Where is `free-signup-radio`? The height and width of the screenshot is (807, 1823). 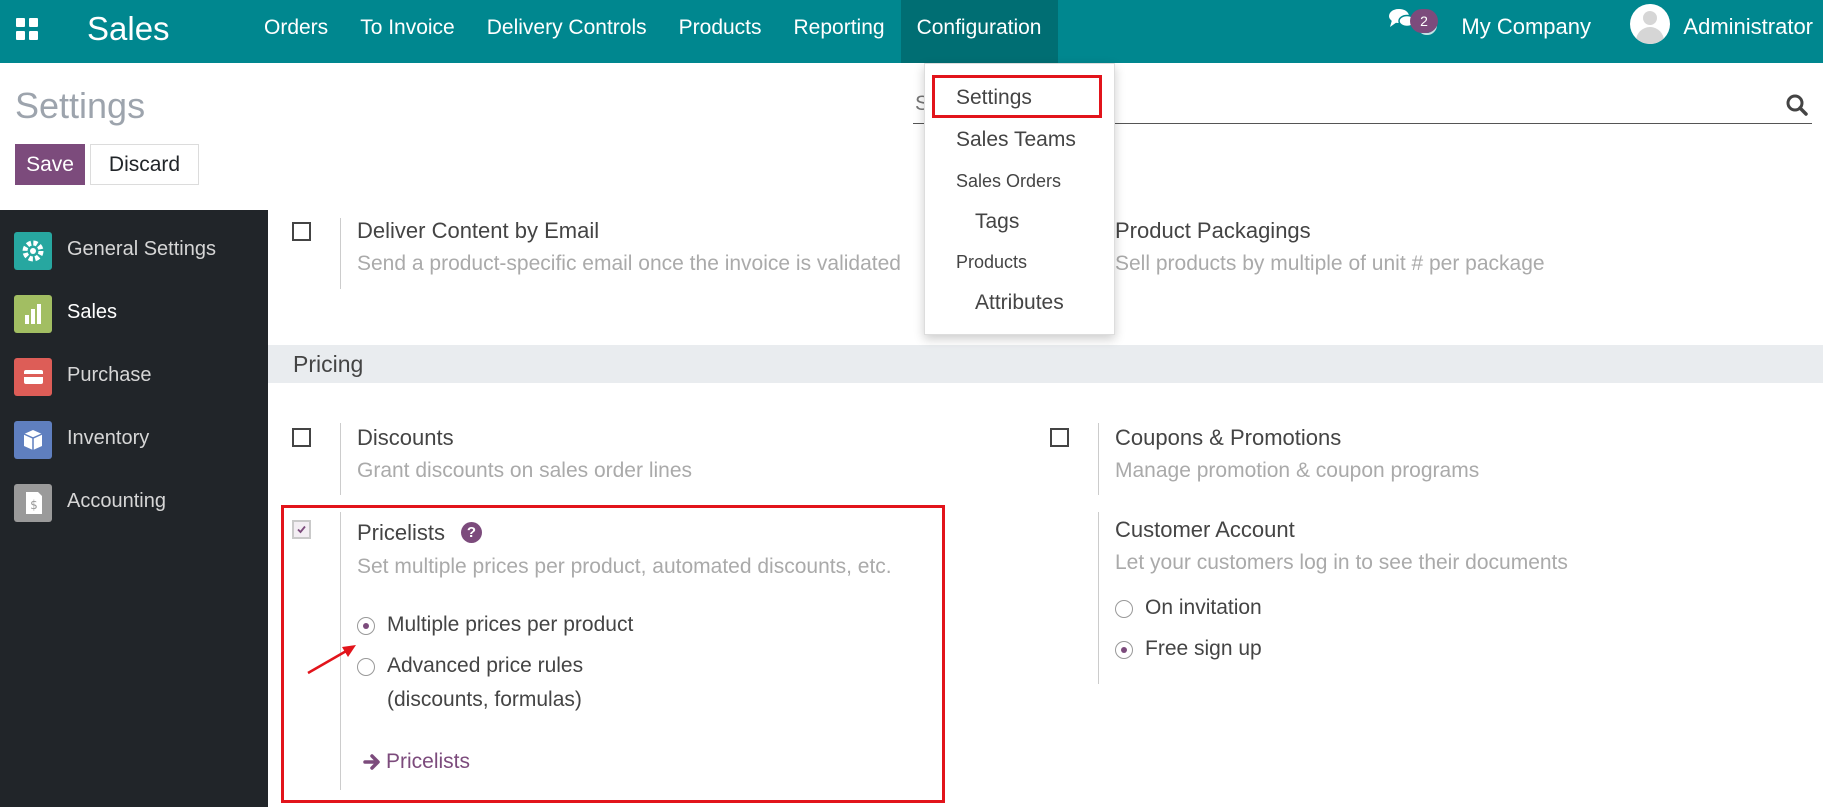
free-signup-radio is located at coordinates (1124, 650).